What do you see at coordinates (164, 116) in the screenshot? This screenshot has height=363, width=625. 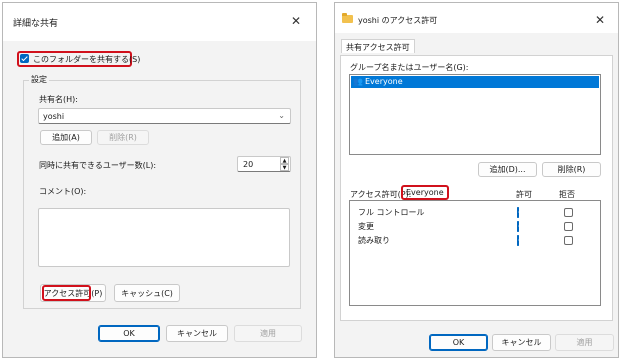 I see `share-name-combobox: yoshi ⌄` at bounding box center [164, 116].